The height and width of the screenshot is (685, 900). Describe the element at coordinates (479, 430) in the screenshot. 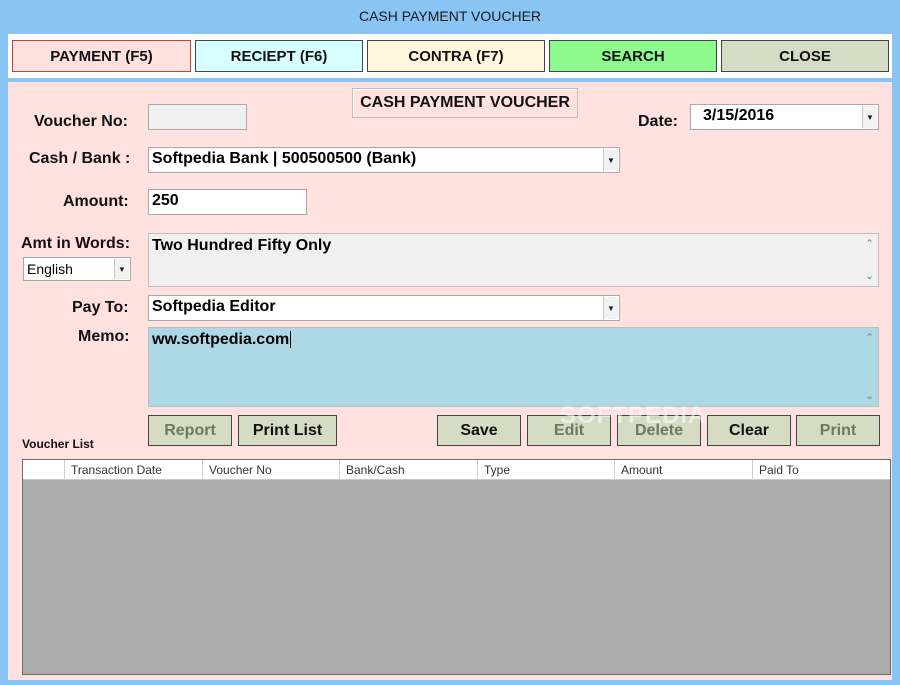

I see `save-button: Save` at that location.